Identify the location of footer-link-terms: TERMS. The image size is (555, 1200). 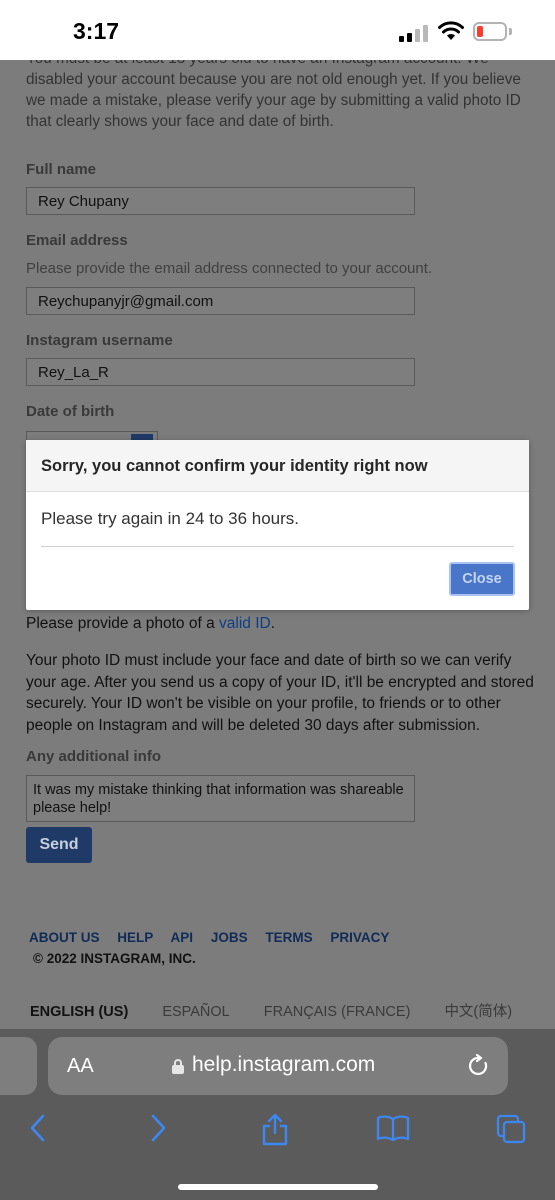
(288, 937).